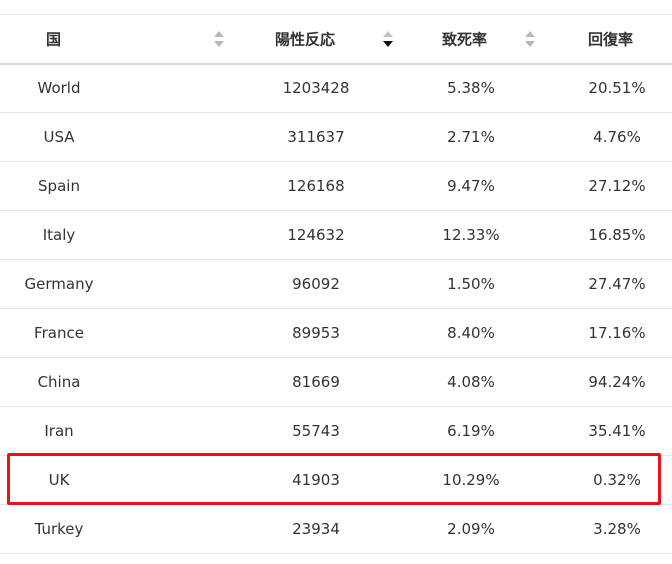 The width and height of the screenshot is (672, 564). I want to click on recovery-rate-cell: 4.76%, so click(617, 137).